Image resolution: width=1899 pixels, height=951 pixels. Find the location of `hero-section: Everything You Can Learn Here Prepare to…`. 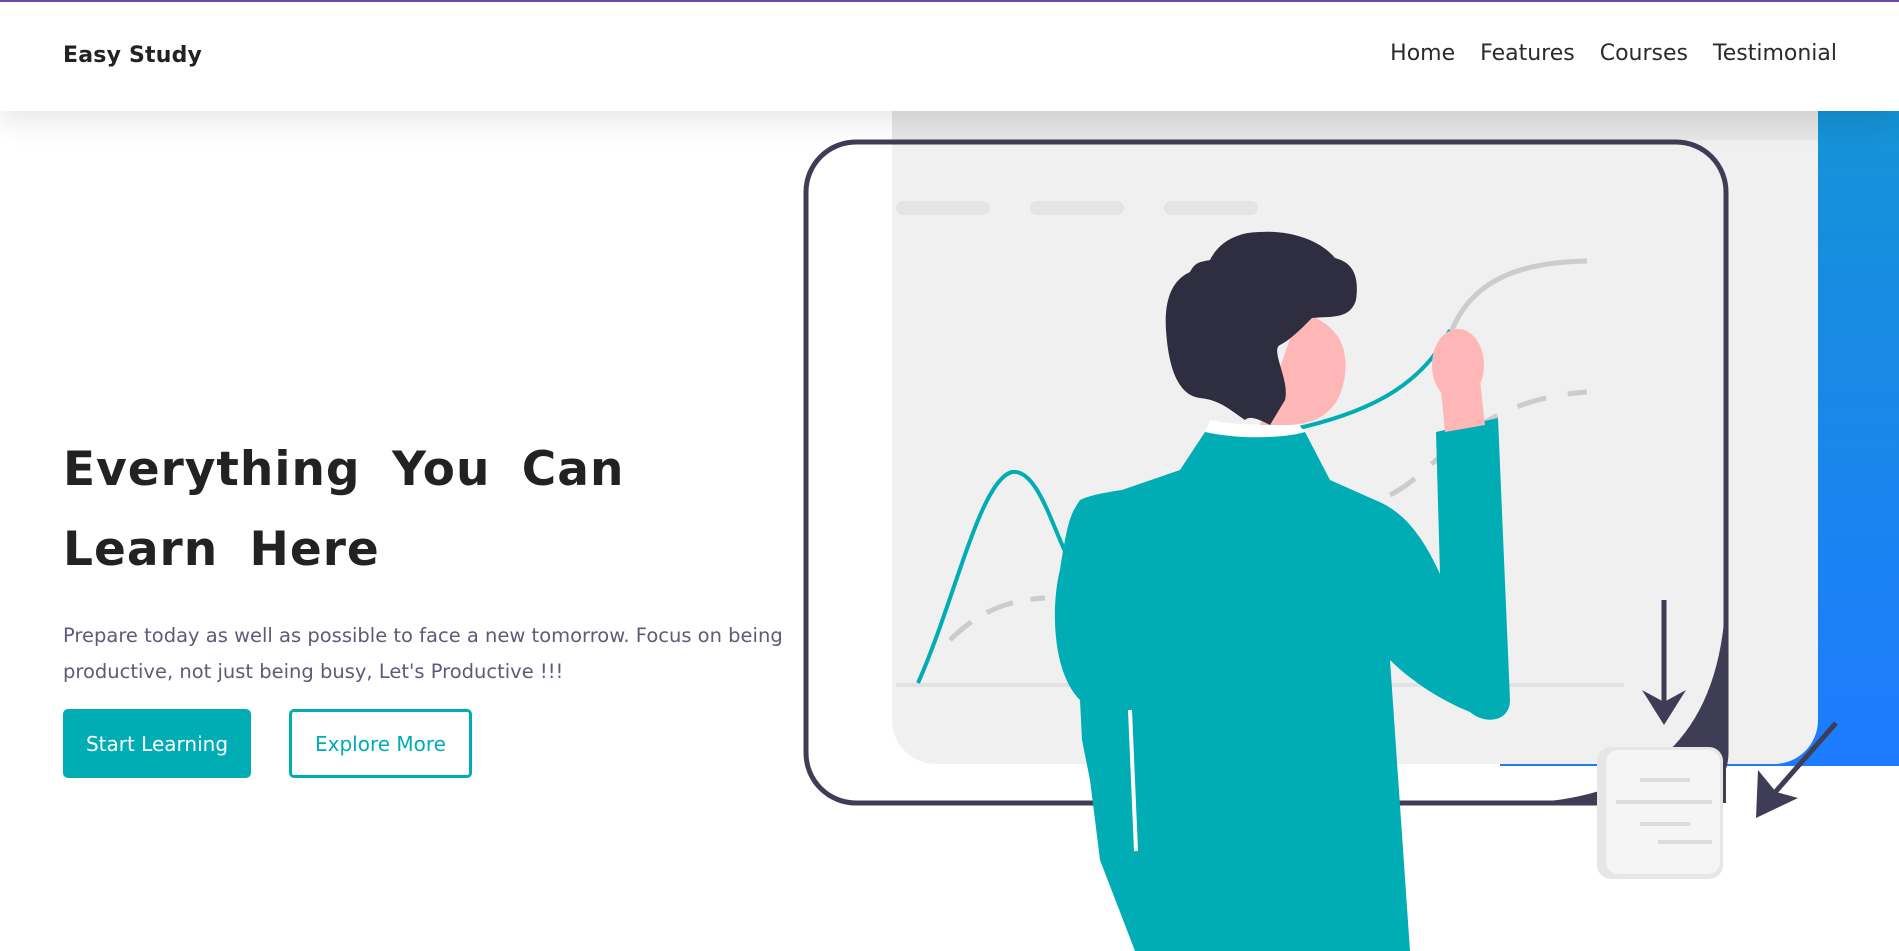

hero-section: Everything You Can Learn Here Prepare to… is located at coordinates (443, 560).